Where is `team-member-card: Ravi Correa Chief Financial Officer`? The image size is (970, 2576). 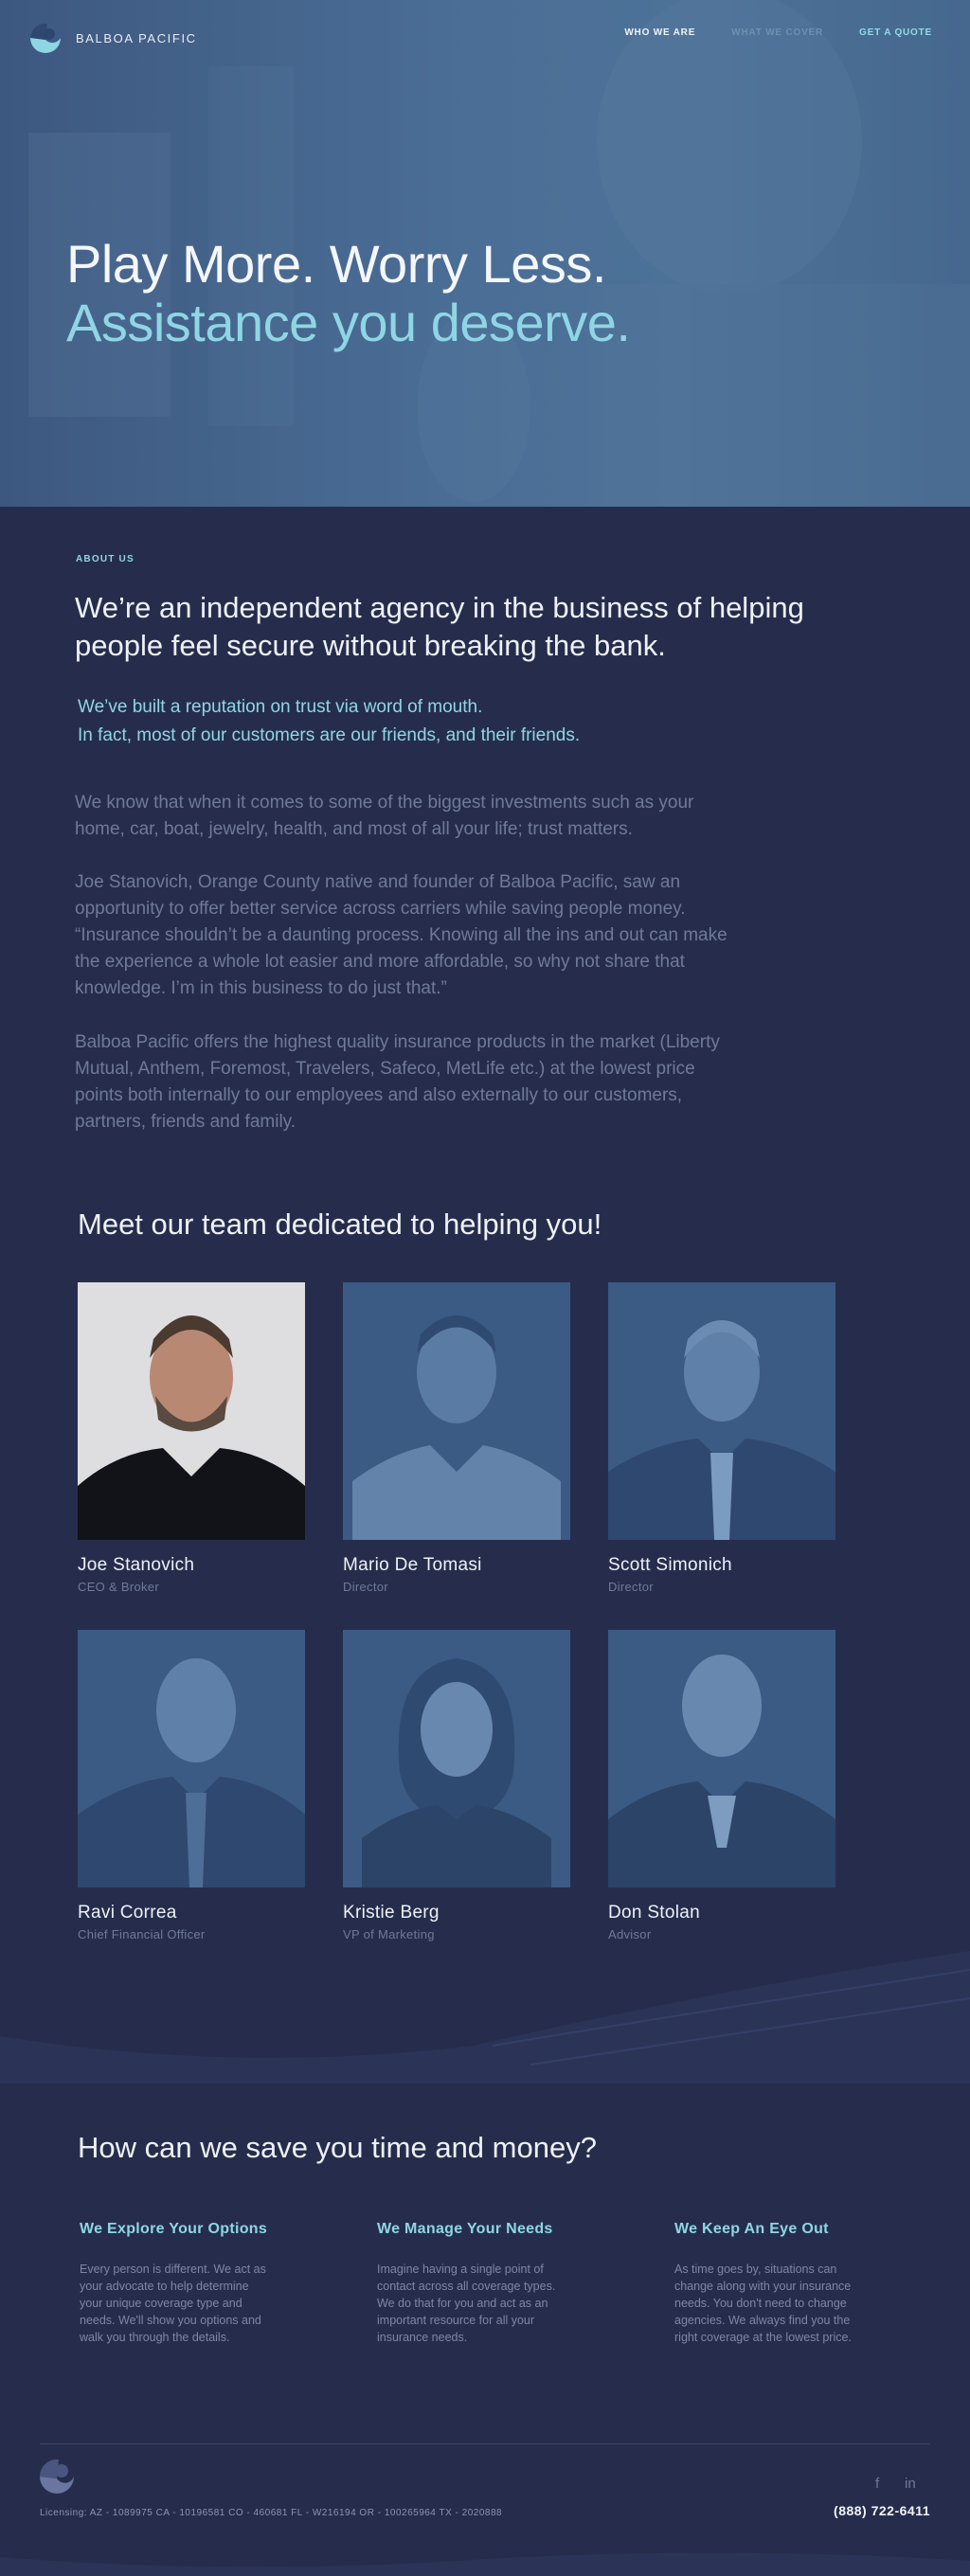
team-member-card: Ravi Correa Chief Financial Officer is located at coordinates (191, 1785).